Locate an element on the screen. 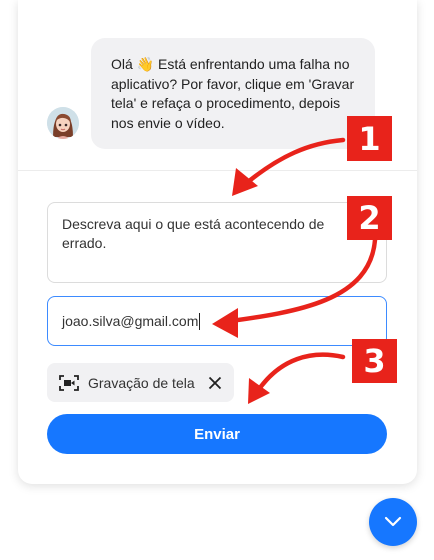  annotation-badge-3: 3 is located at coordinates (374, 361).